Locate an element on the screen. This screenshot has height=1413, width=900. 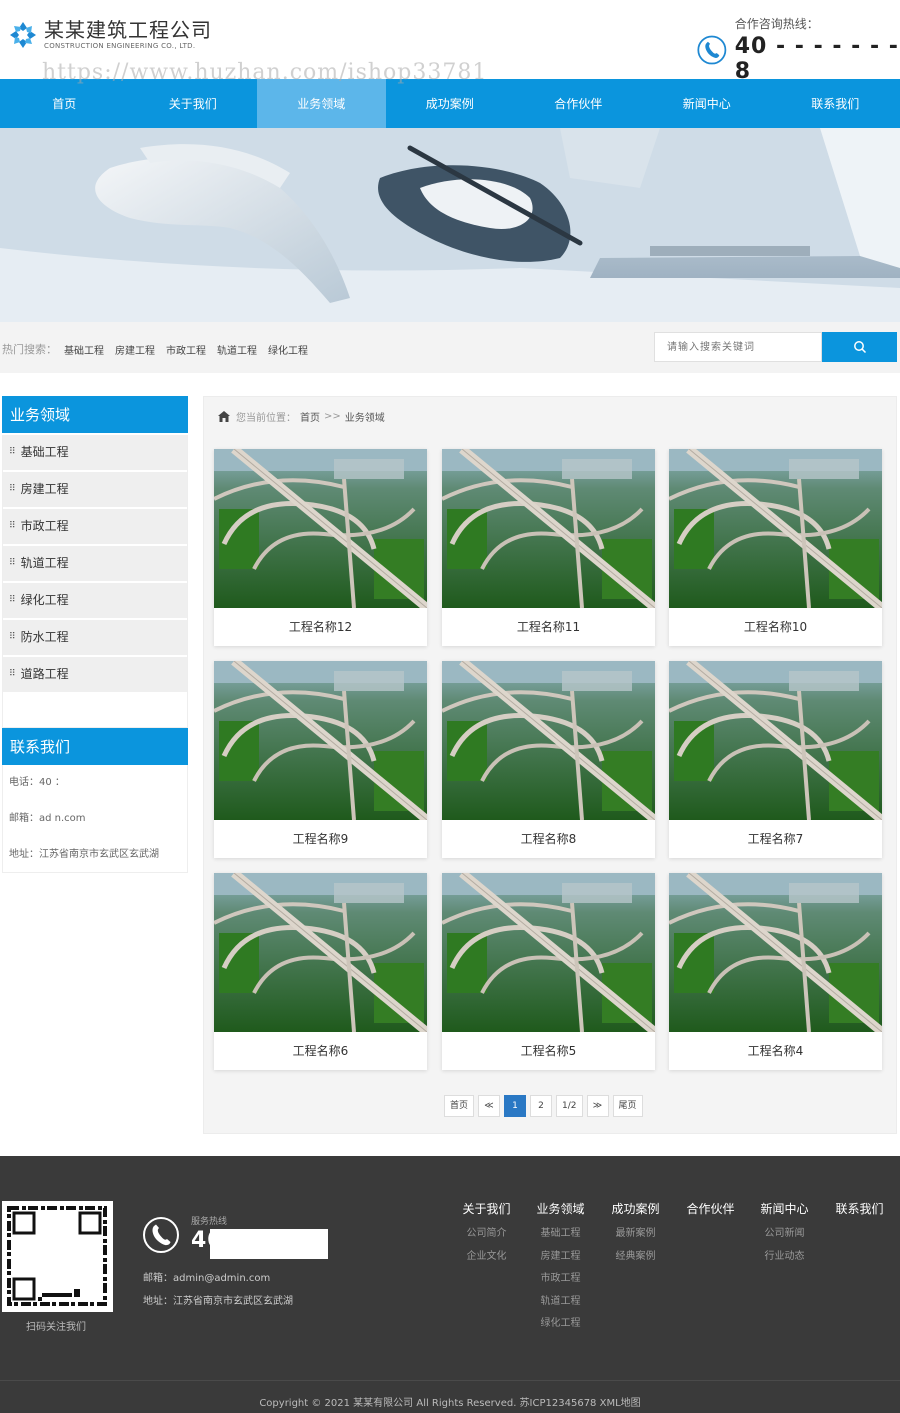
project-name: 工程名称7 is located at coordinates (775, 839).